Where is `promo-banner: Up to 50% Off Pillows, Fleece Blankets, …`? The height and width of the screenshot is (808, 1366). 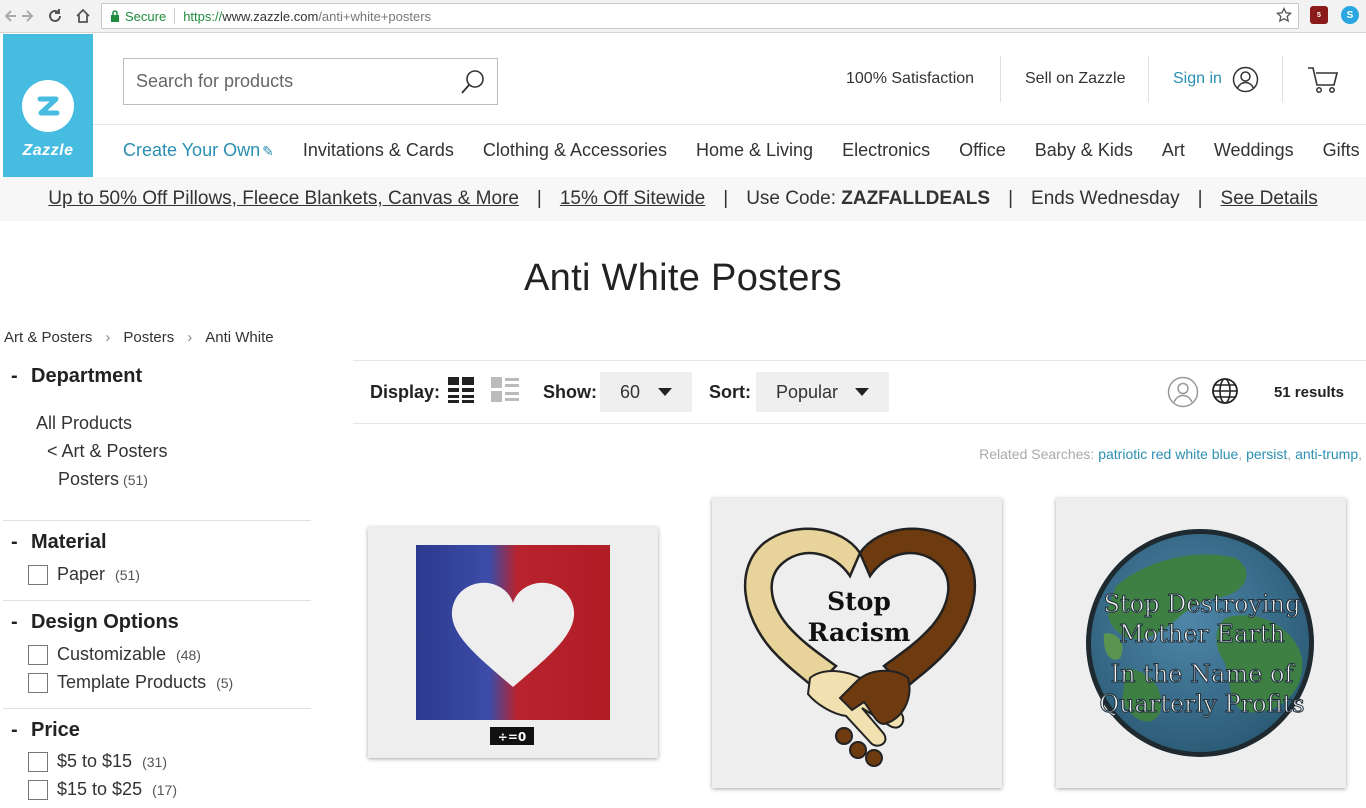
promo-banner: Up to 50% Off Pillows, Fleece Blankets, … is located at coordinates (683, 199).